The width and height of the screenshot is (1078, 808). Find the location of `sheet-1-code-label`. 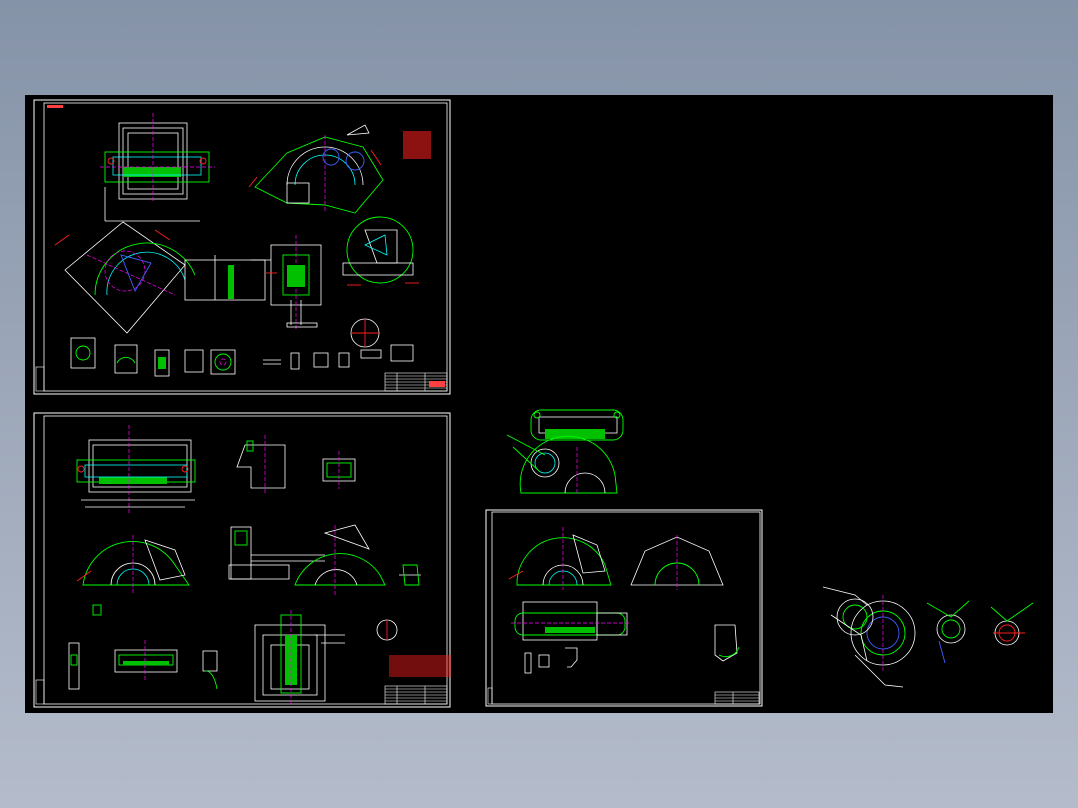

sheet-1-code-label is located at coordinates (55, 106).